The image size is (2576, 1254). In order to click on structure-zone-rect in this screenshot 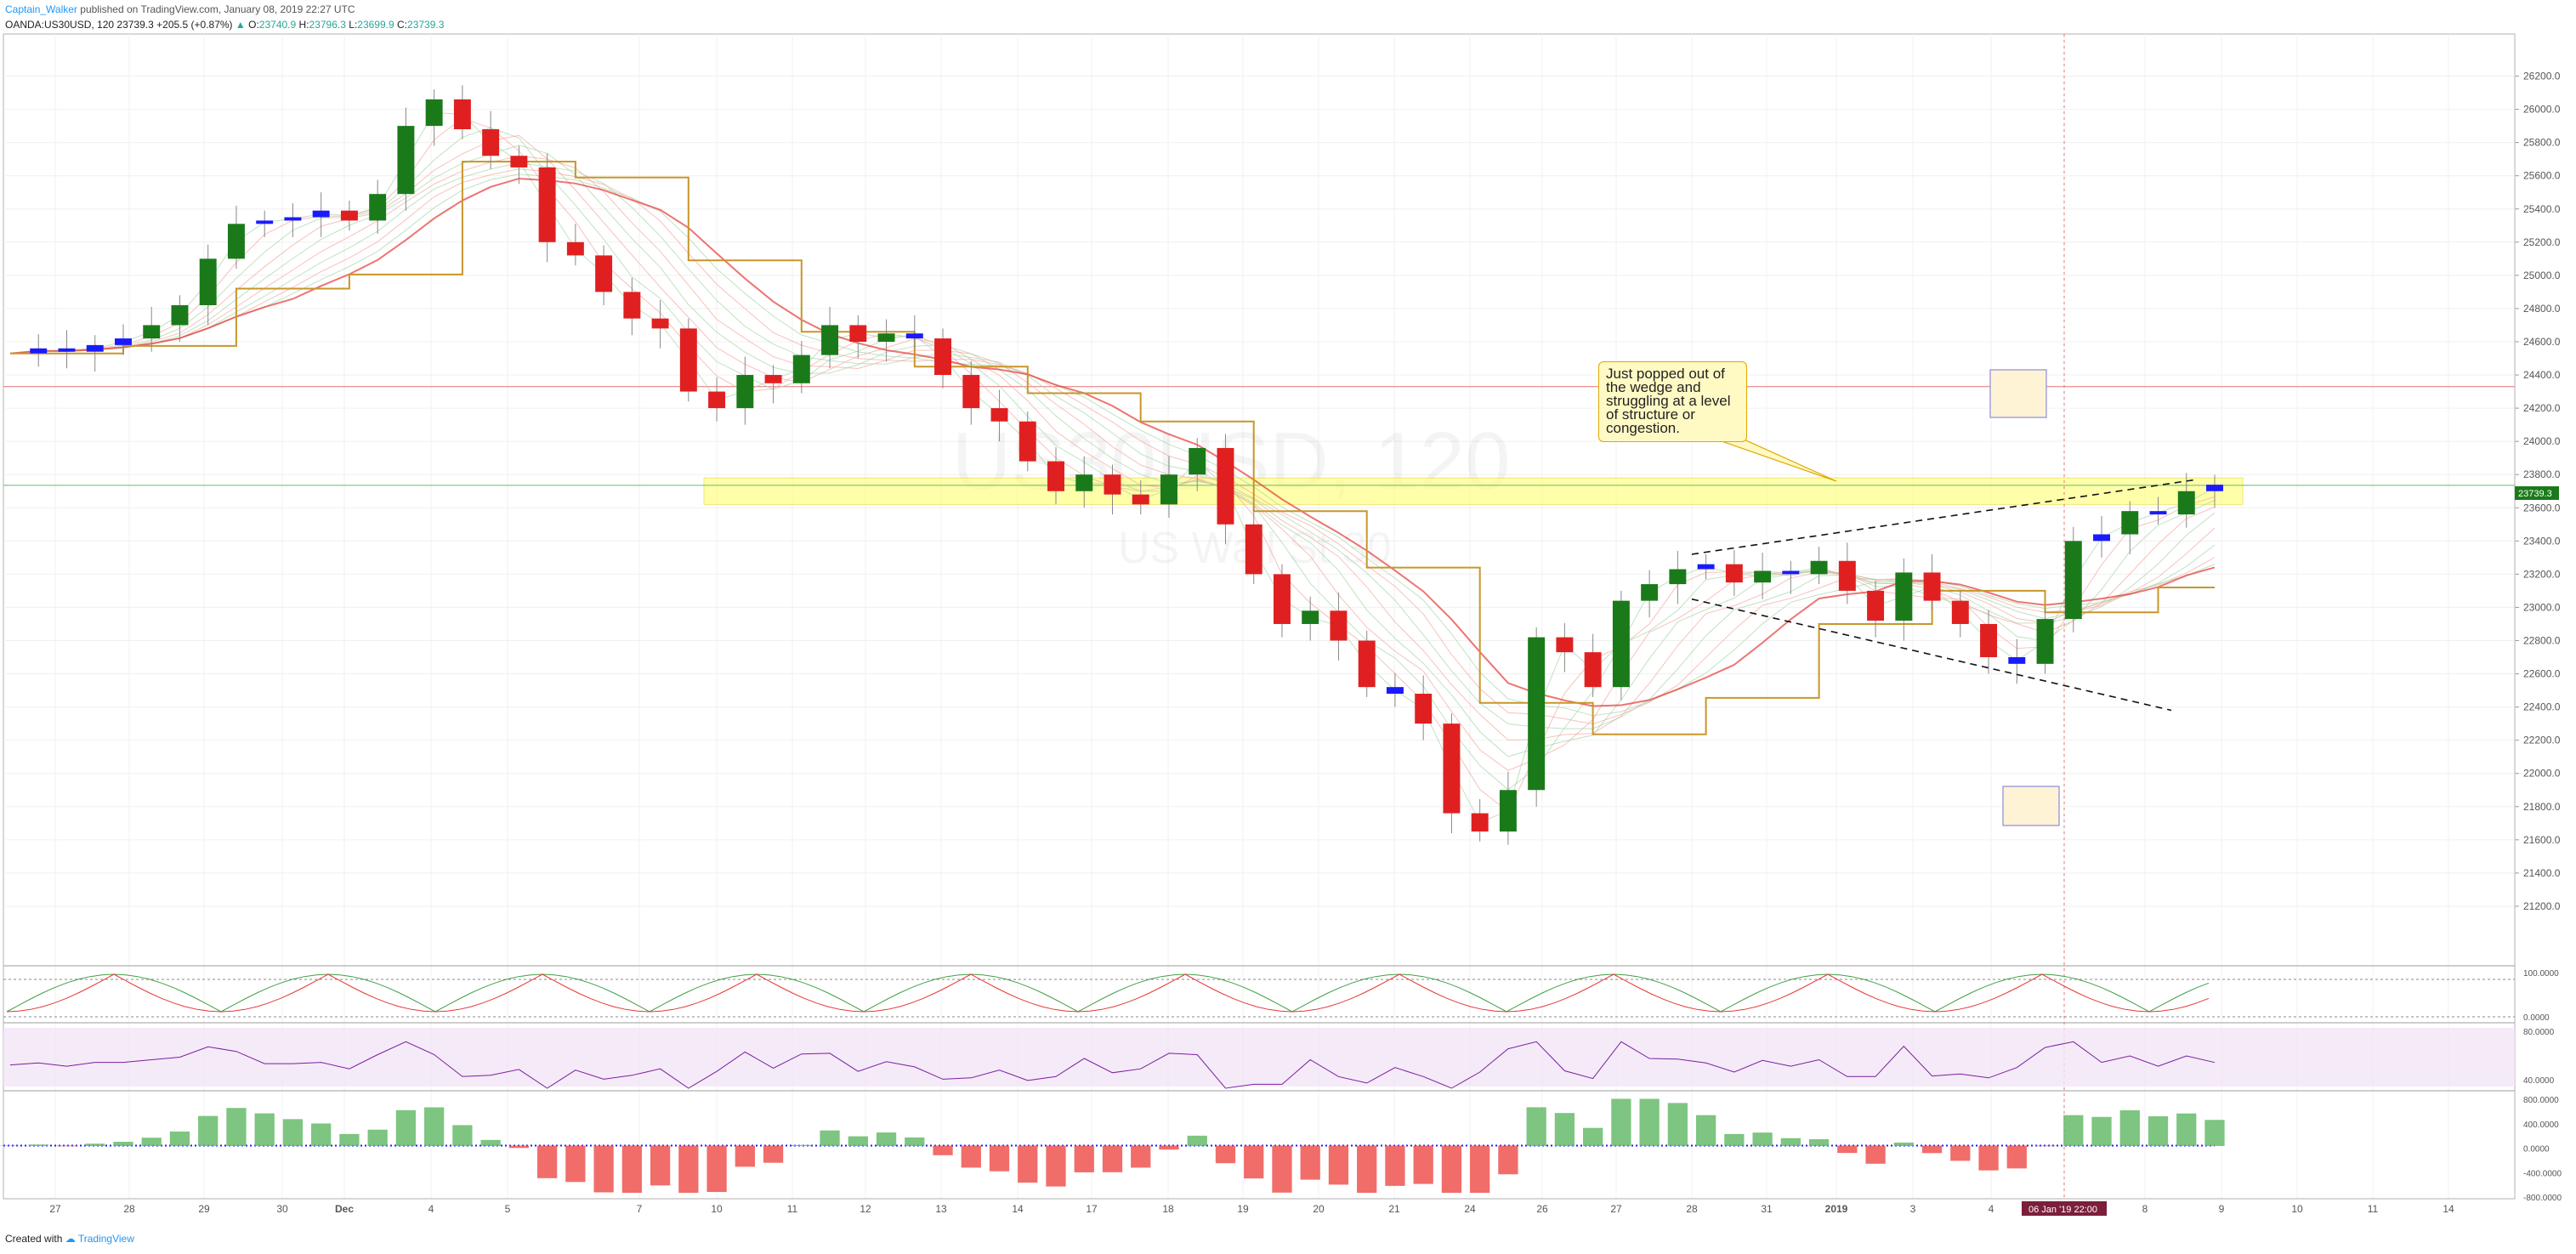, I will do `click(1474, 491)`.